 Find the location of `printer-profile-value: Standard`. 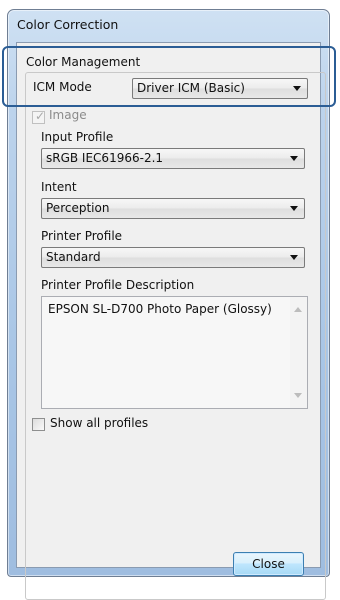

printer-profile-value: Standard is located at coordinates (73, 257).